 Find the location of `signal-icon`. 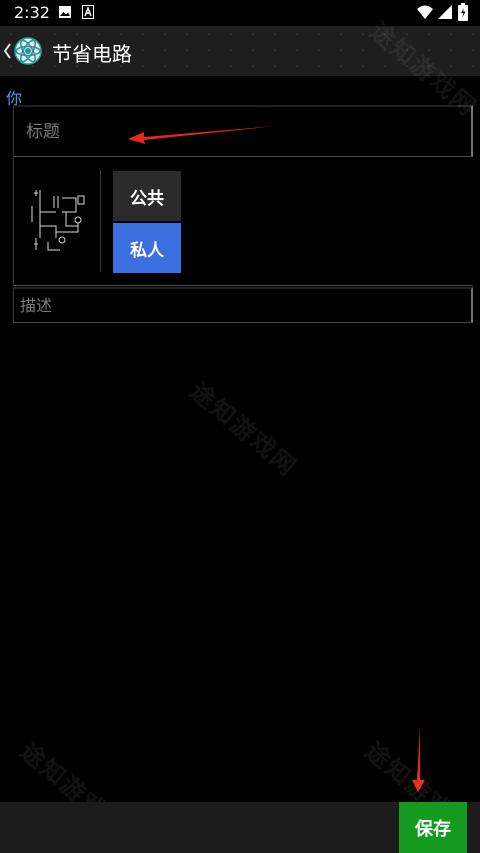

signal-icon is located at coordinates (445, 12).